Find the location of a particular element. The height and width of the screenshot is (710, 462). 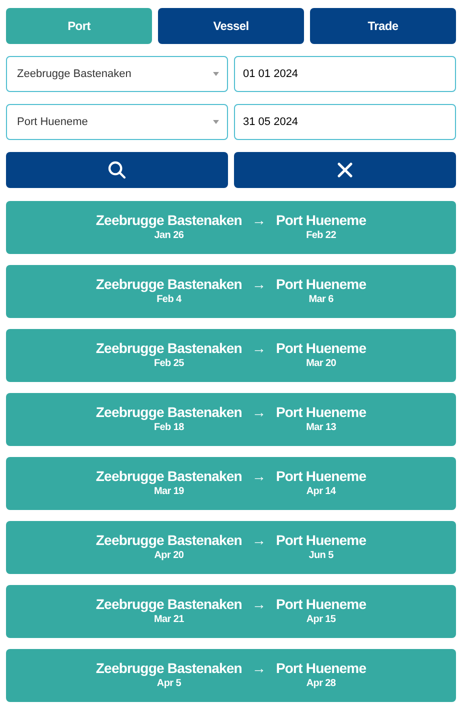

arrival-date: Apr 15 is located at coordinates (321, 620).